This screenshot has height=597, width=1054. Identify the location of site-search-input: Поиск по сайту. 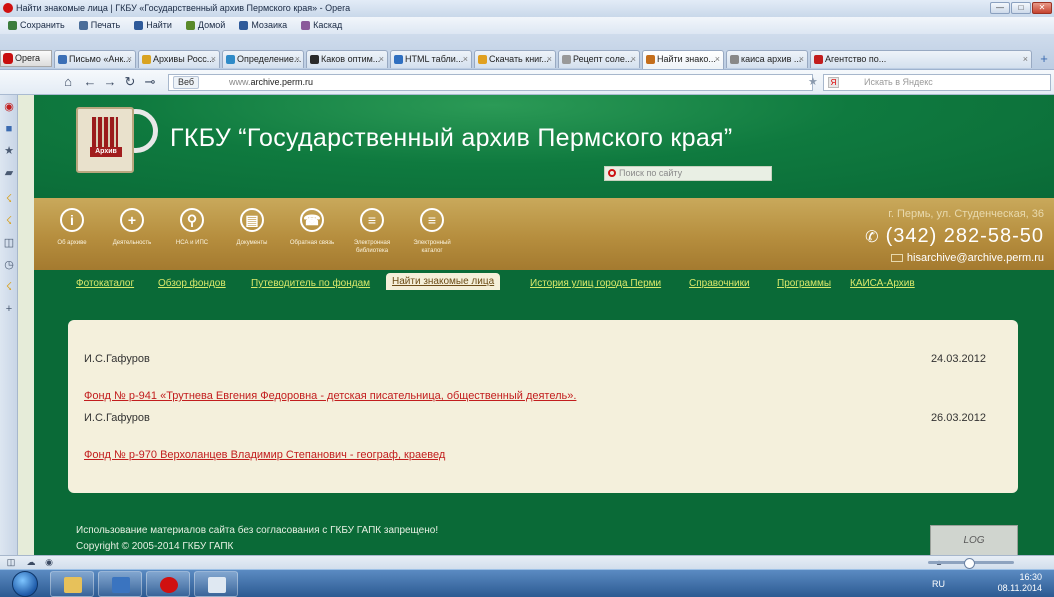
(688, 173).